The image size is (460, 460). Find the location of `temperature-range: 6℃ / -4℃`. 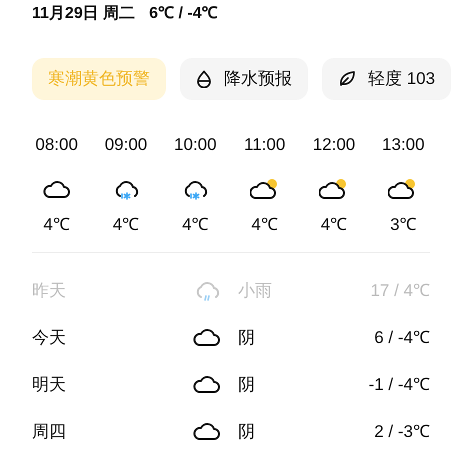

temperature-range: 6℃ / -4℃ is located at coordinates (183, 14).